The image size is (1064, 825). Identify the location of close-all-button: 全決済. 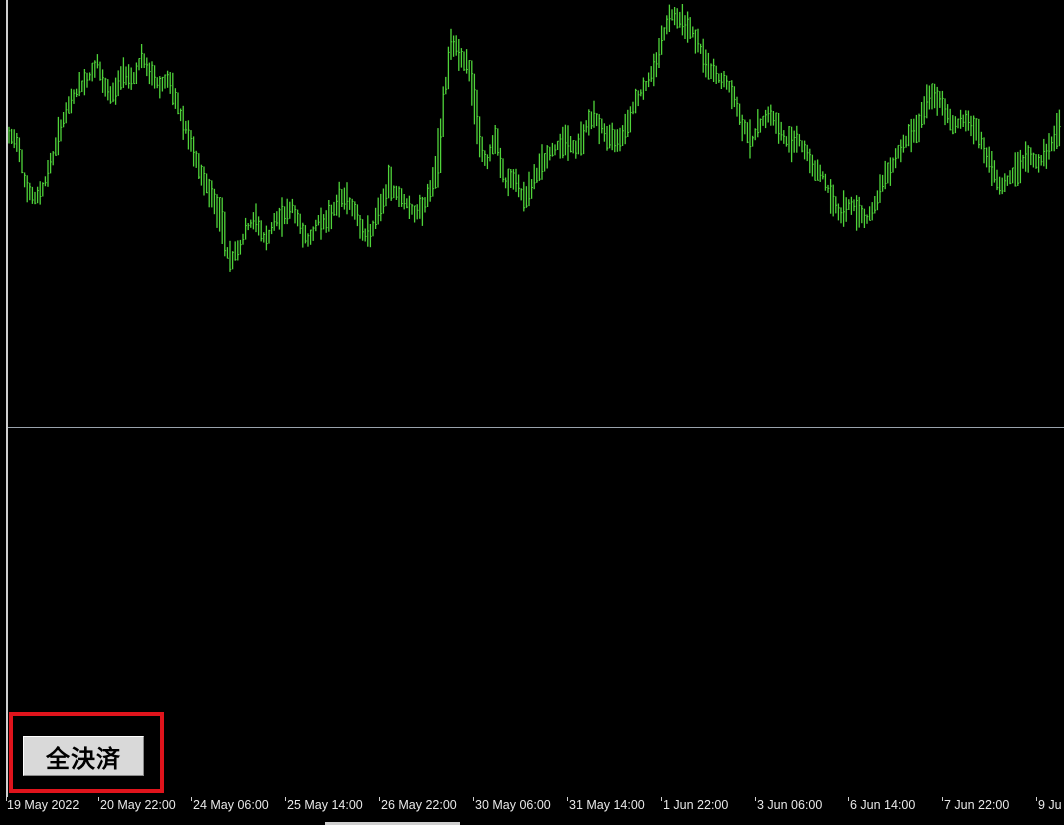
(83, 756).